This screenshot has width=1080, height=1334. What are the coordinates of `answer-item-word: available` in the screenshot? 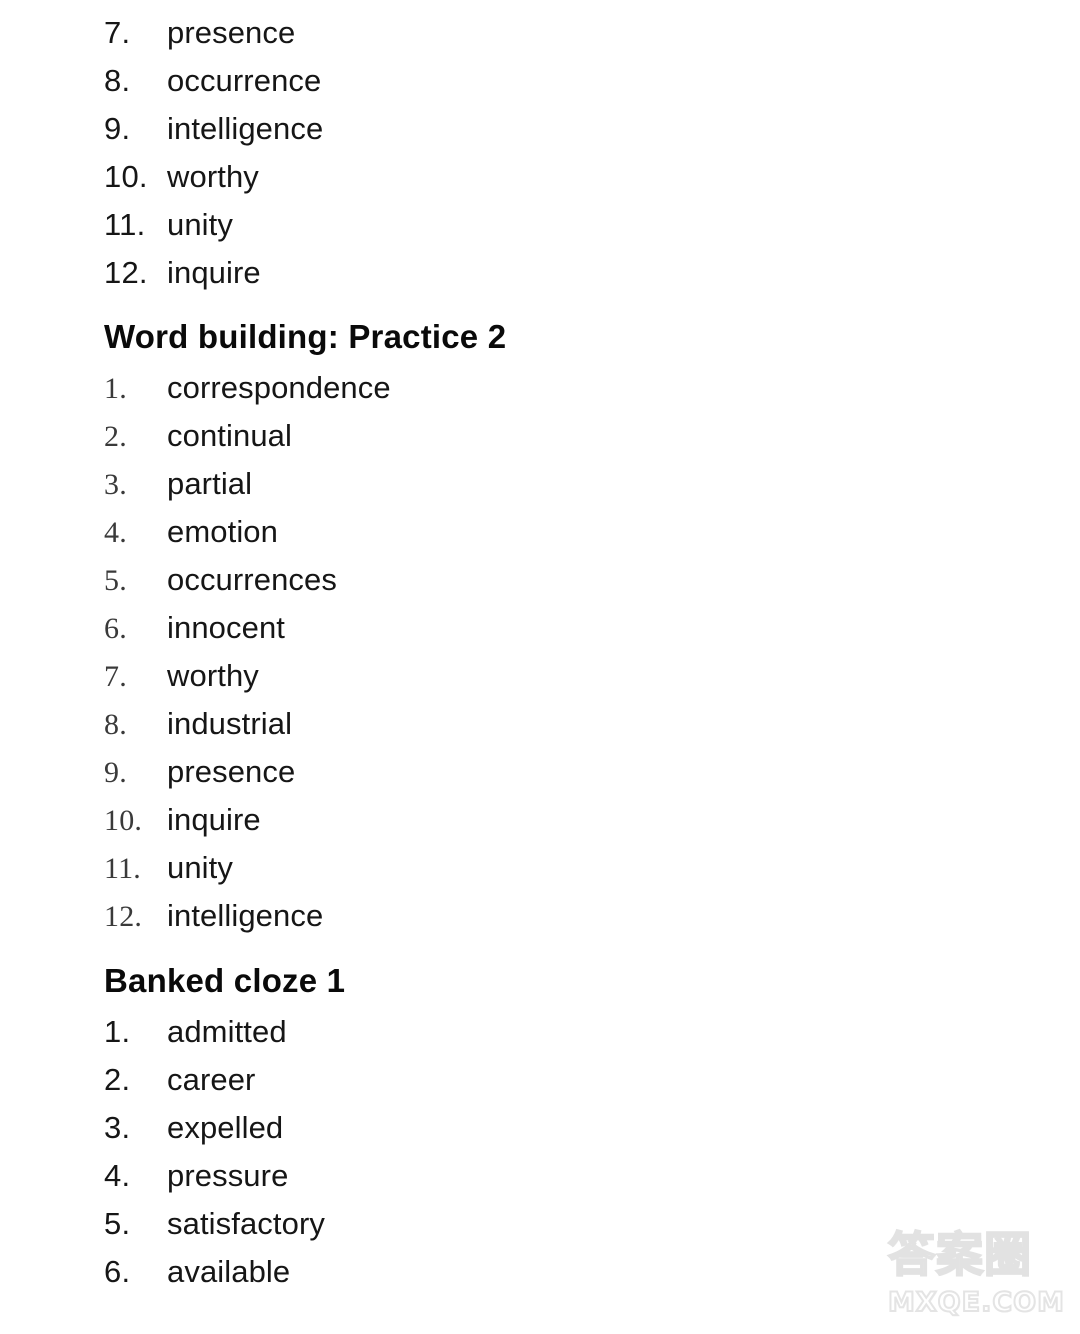 It's located at (229, 1271).